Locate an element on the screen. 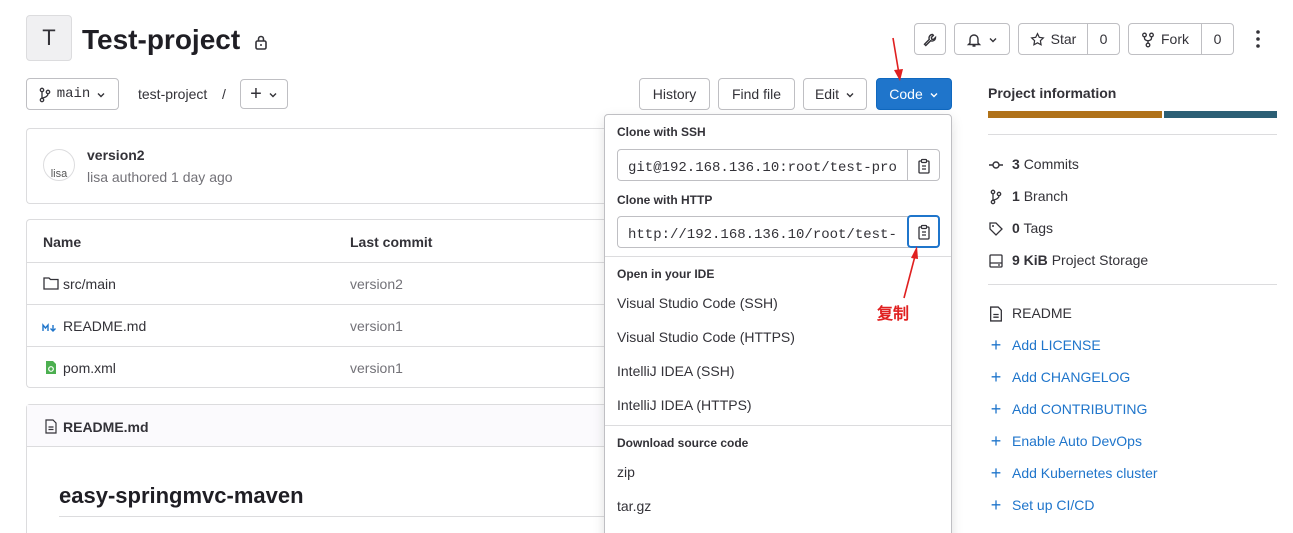 The width and height of the screenshot is (1293, 533). readme-file-name: README.md is located at coordinates (106, 427).